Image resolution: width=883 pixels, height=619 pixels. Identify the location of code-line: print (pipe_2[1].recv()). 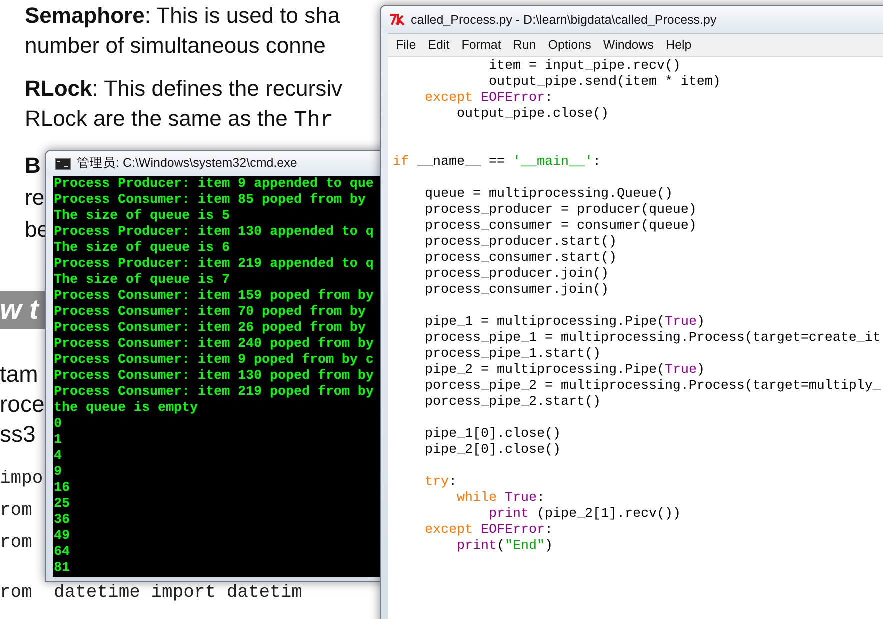
(585, 515).